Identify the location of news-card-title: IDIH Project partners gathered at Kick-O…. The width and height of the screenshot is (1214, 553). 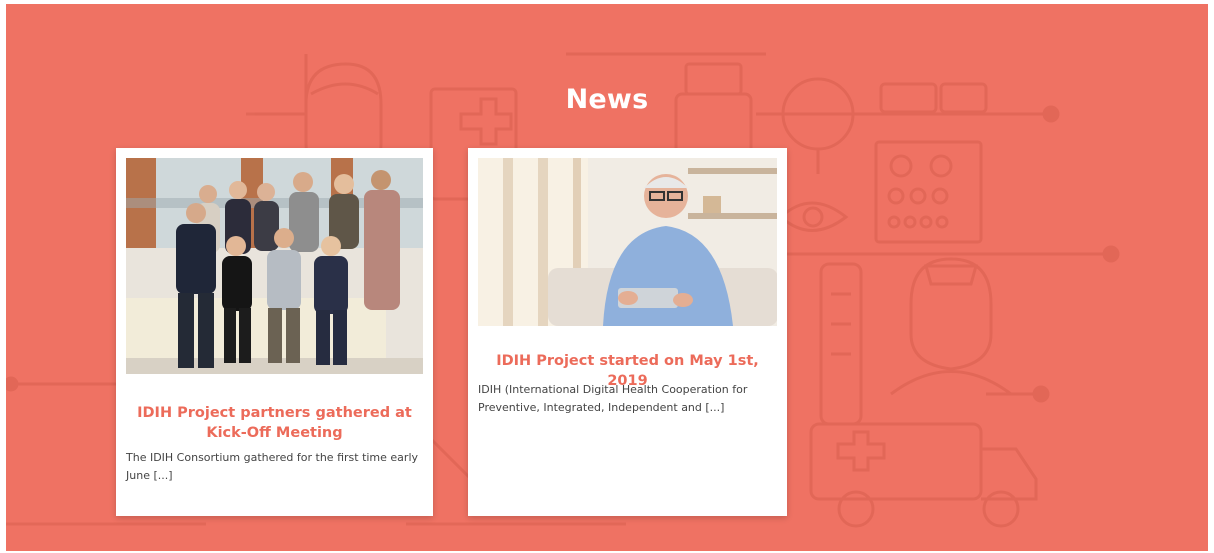
(274, 423).